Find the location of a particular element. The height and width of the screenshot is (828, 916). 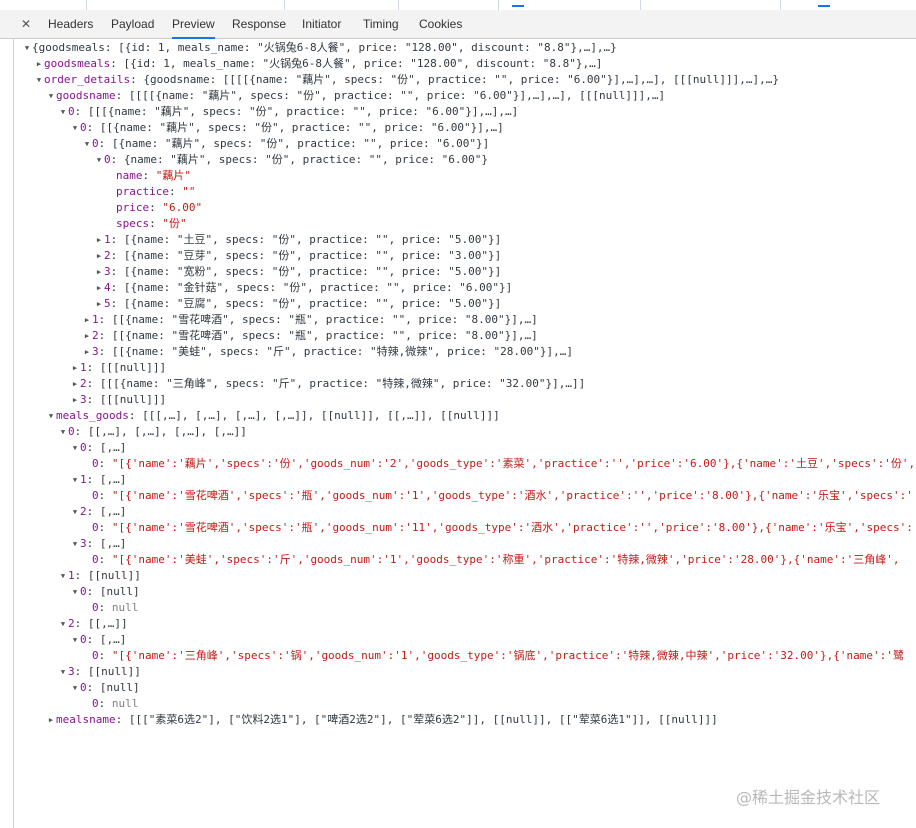

close-icon: ✕ is located at coordinates (26, 24).